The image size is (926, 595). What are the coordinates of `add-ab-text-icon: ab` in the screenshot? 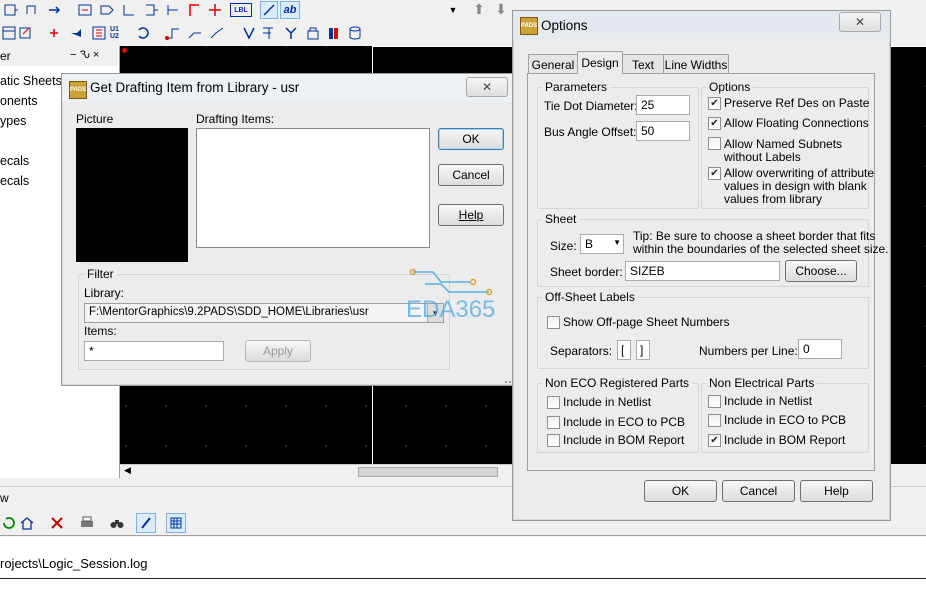 It's located at (290, 10).